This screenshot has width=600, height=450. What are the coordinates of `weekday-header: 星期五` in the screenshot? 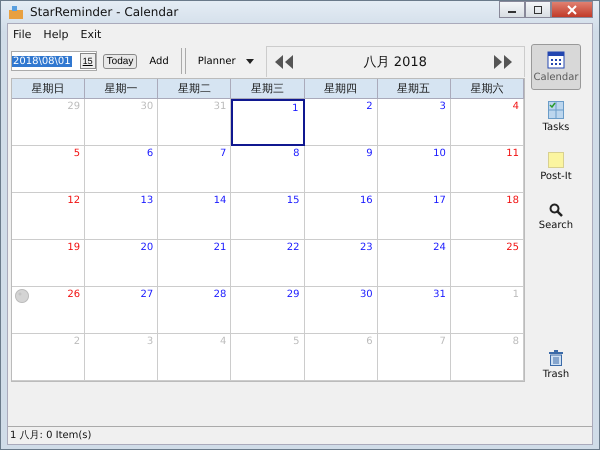 It's located at (414, 89).